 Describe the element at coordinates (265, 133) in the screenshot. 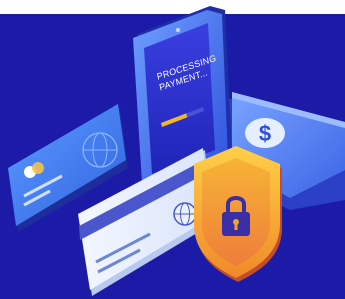

I see `dollar-symbol: $` at that location.